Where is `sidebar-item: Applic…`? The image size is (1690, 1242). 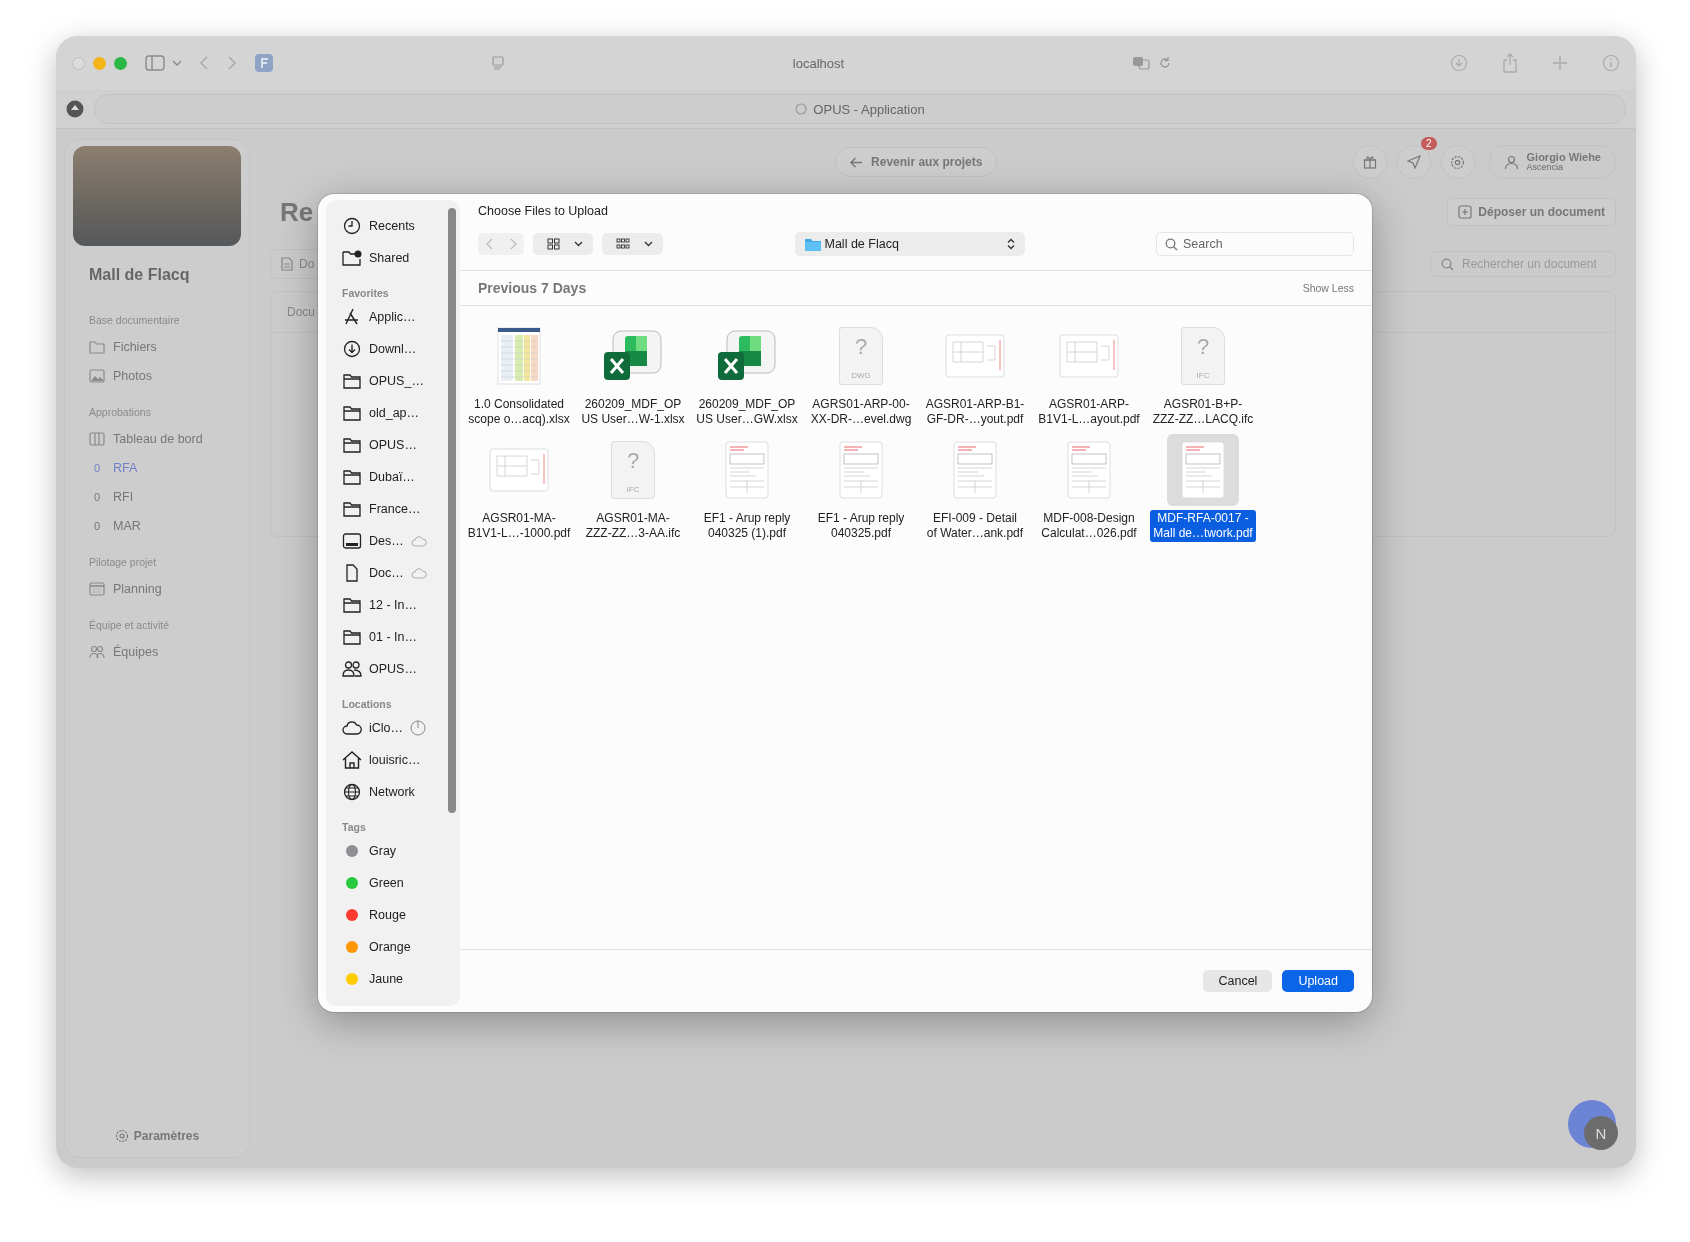 sidebar-item: Applic… is located at coordinates (401, 317).